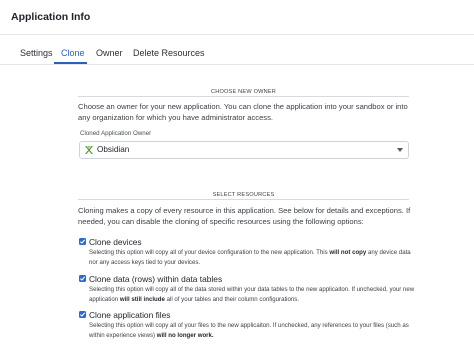  I want to click on tab-bar: Settings Clone Owner Delete Resources, so click(237, 50).